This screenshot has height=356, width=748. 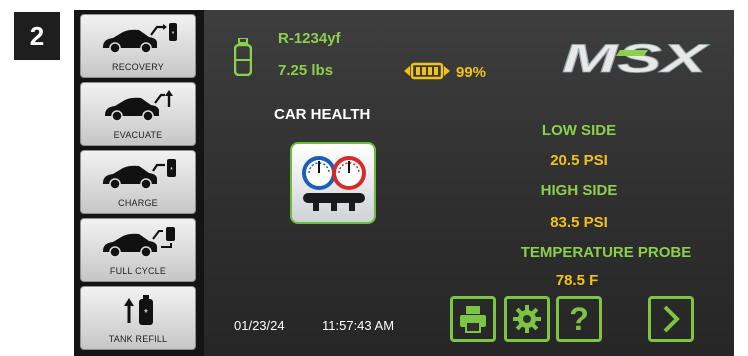 I want to click on gear-icon, so click(x=527, y=319).